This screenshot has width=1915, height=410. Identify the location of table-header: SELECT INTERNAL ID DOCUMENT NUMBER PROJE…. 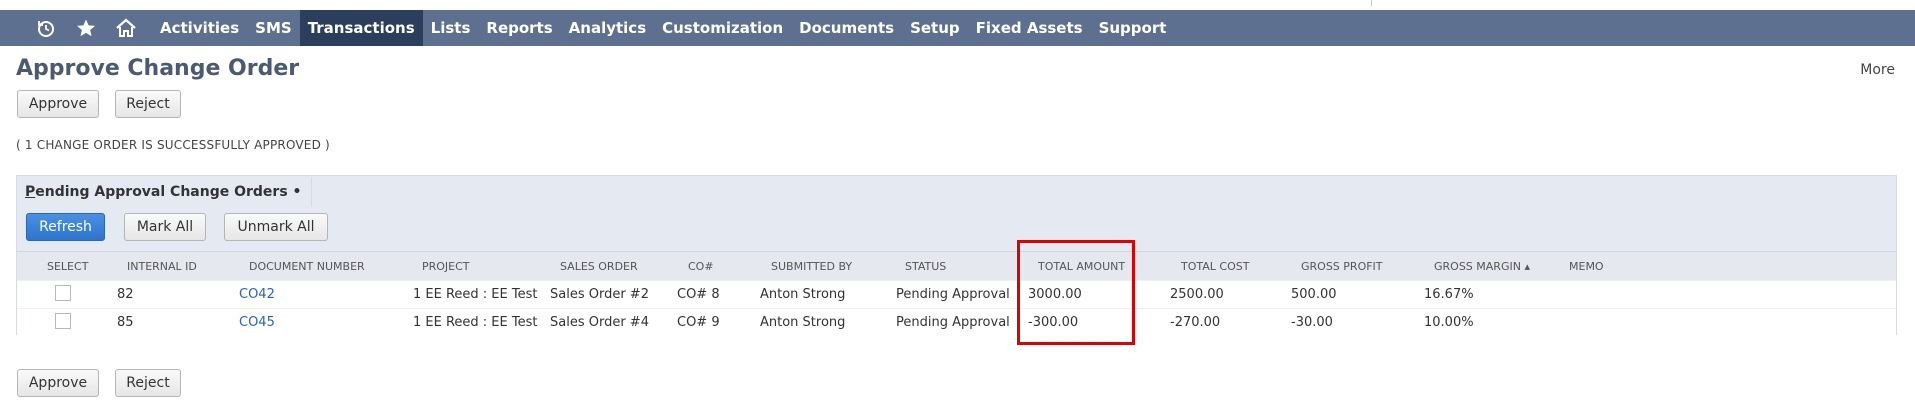
(956, 265).